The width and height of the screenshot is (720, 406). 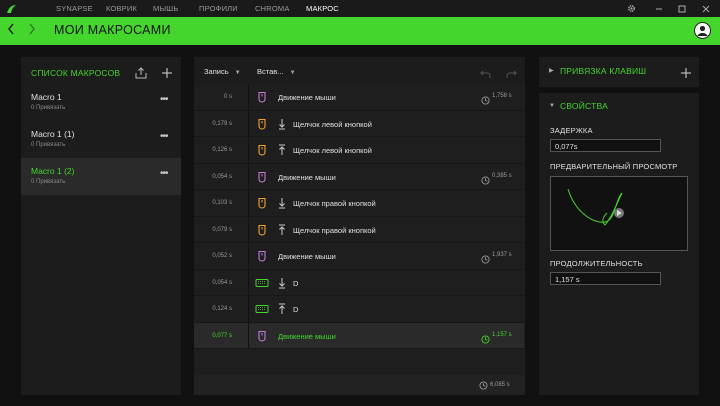 I want to click on macro-event-row: 0,179 s Щелчок левой кнопкой, so click(x=359, y=123).